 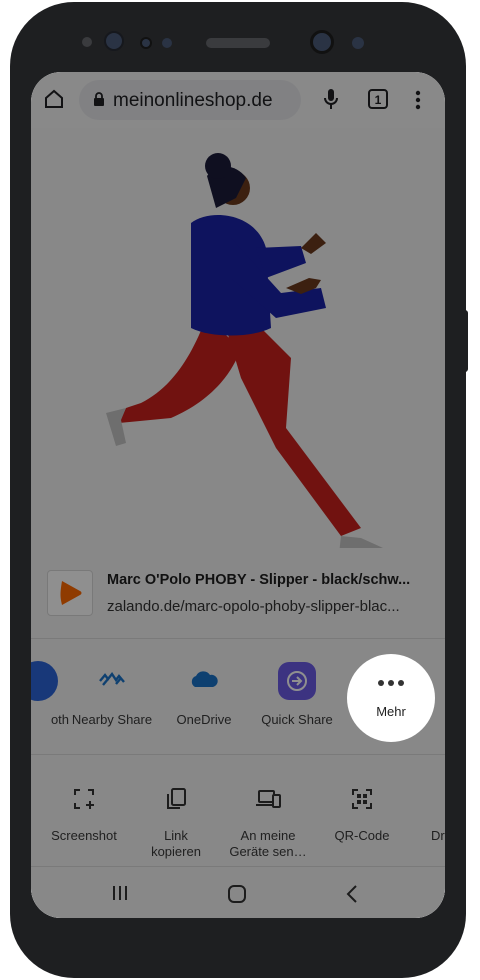 What do you see at coordinates (362, 801) in the screenshot?
I see `qr-code-icon` at bounding box center [362, 801].